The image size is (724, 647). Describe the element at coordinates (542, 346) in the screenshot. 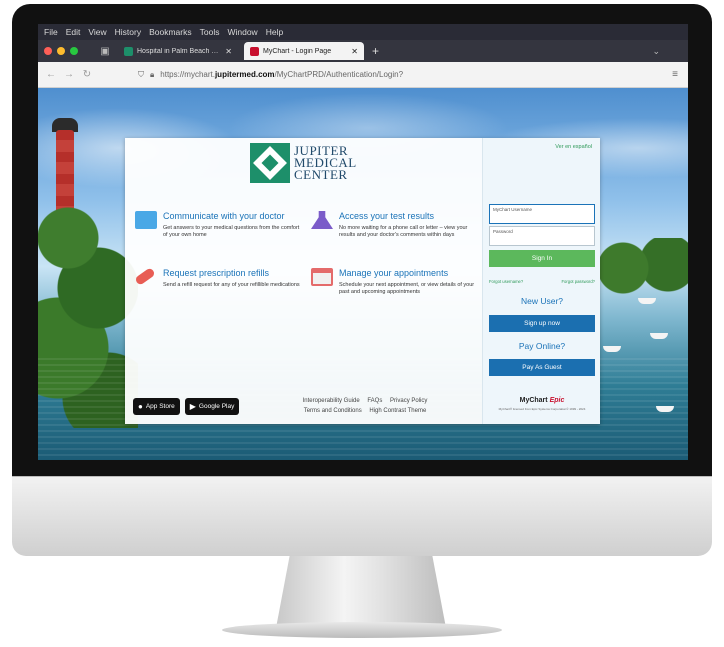

I see `pay-online-heading: Pay Online?` at that location.